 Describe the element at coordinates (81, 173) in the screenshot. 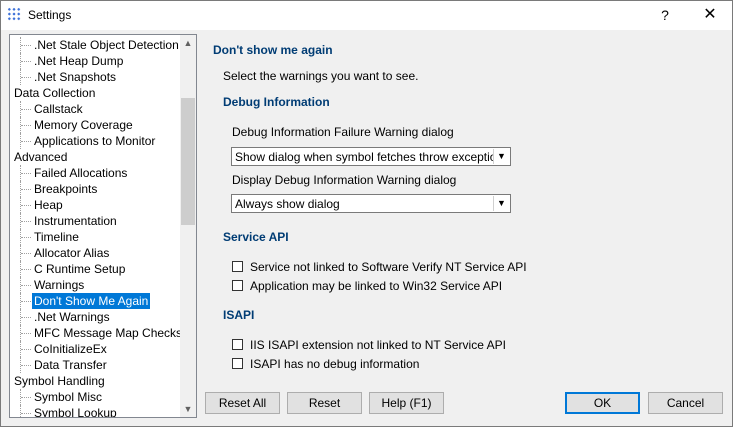

I see `tree-item-label: Failed Allocations` at that location.